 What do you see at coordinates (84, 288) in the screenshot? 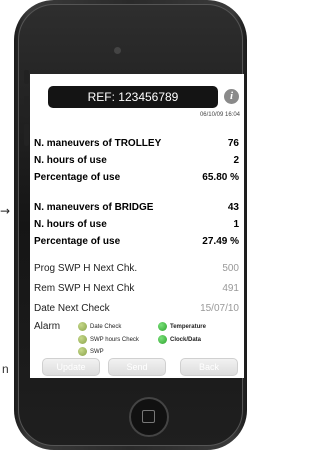
I see `row-label: Rem SWP H Next Chk` at bounding box center [84, 288].